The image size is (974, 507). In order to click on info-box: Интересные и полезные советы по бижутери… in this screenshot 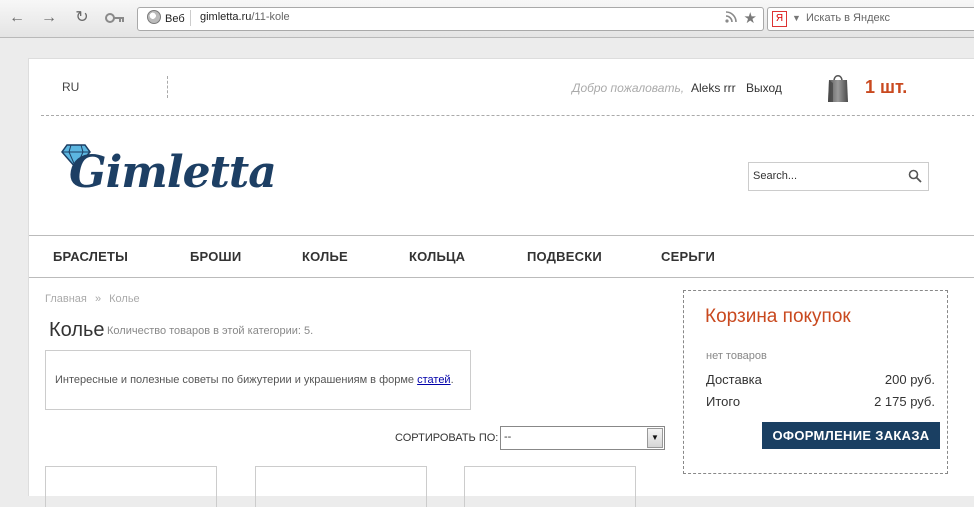, I will do `click(258, 380)`.